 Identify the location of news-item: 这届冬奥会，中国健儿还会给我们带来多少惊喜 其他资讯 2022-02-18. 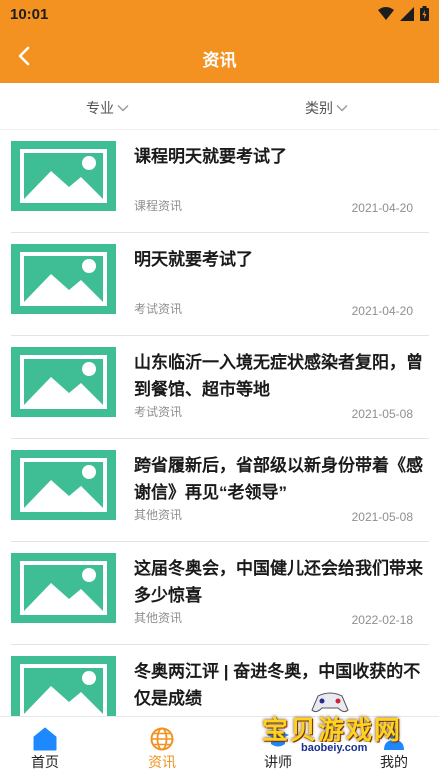
(220, 593).